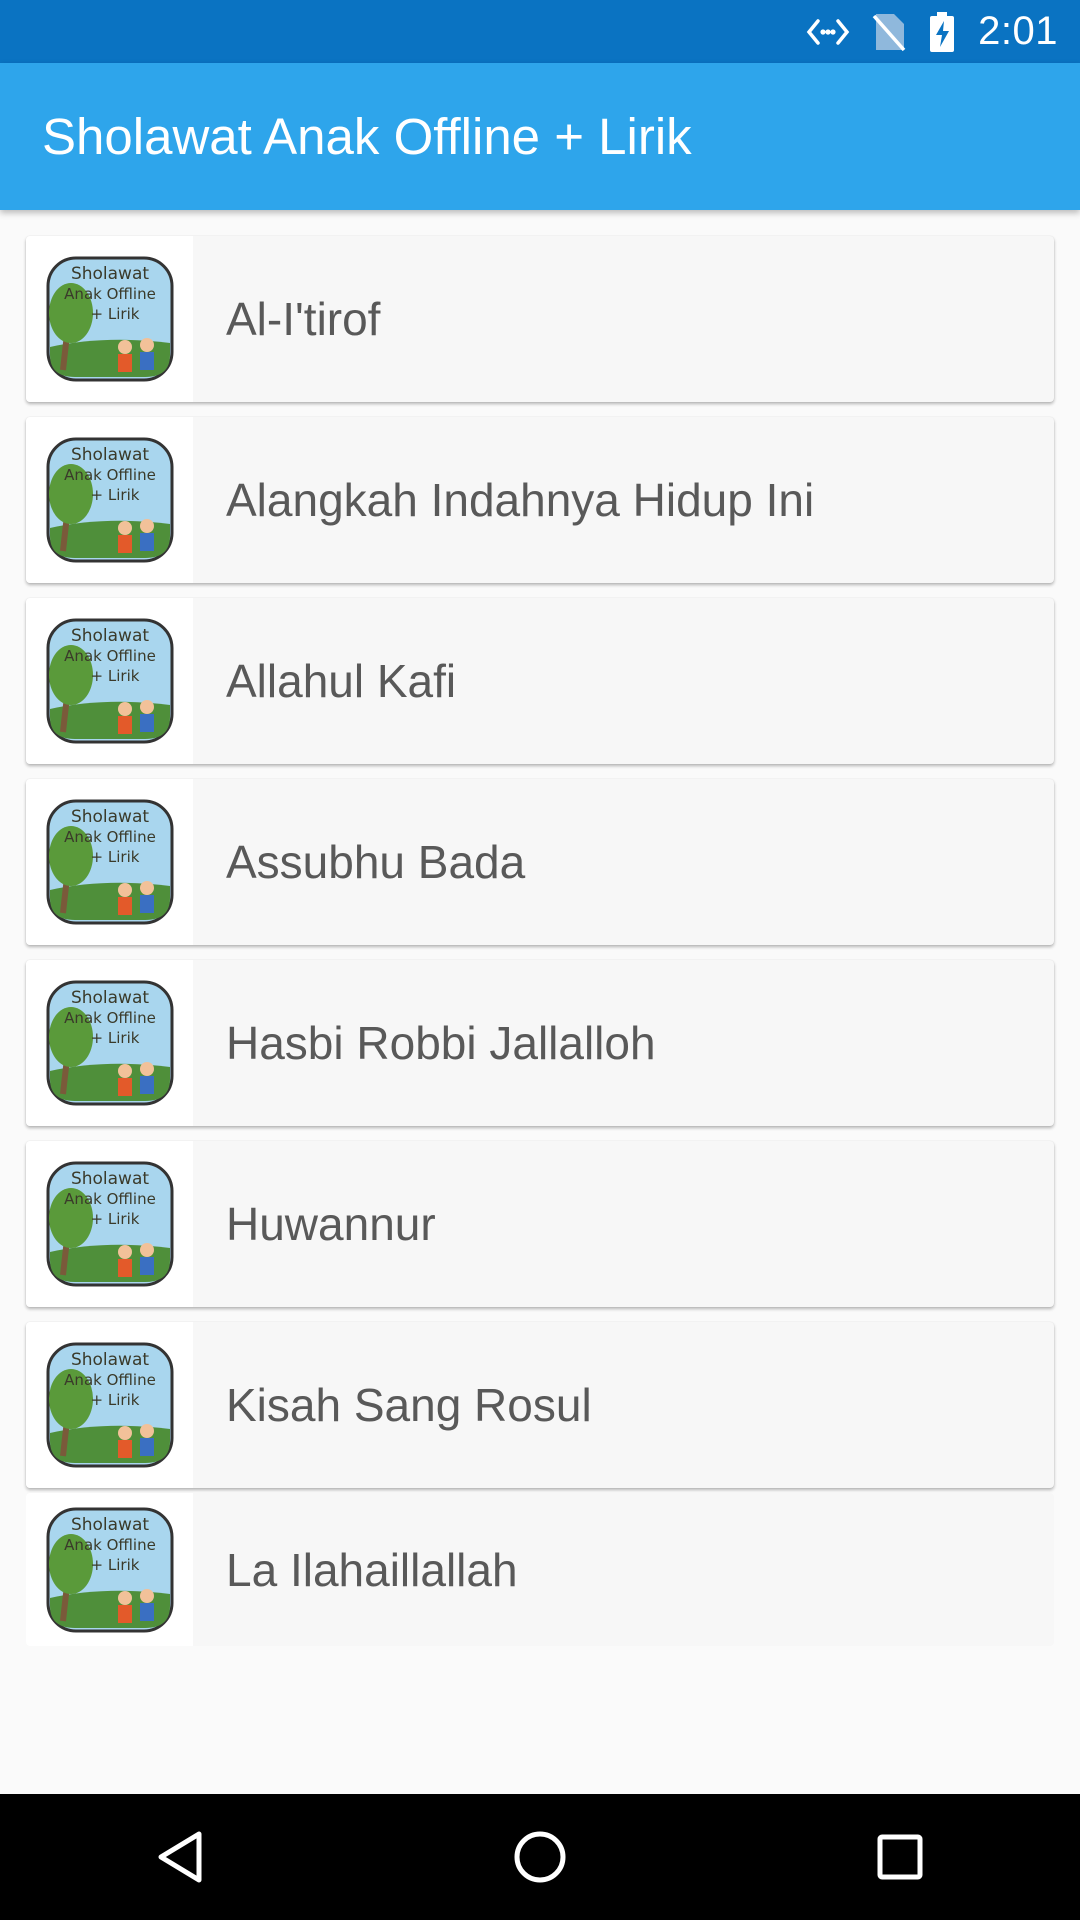 The height and width of the screenshot is (1920, 1080). What do you see at coordinates (441, 1043) in the screenshot?
I see `song-title: Hasbi Robbi Jallalloh` at bounding box center [441, 1043].